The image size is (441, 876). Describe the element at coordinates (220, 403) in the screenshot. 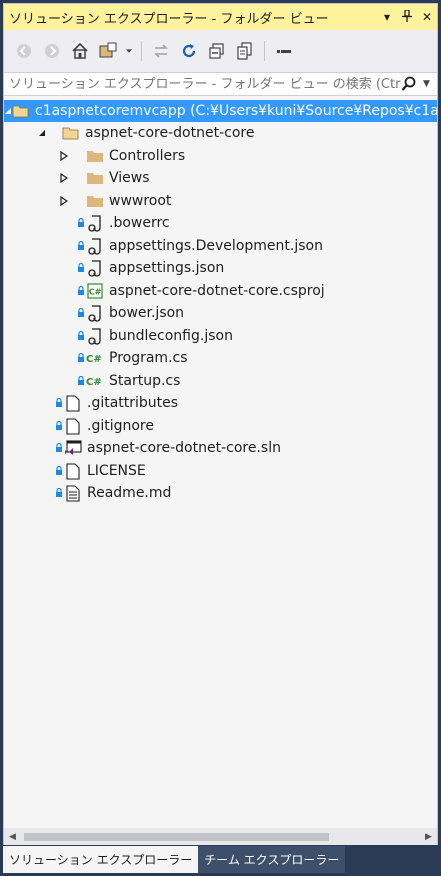

I see `tree-item-file: .gitattributes` at that location.